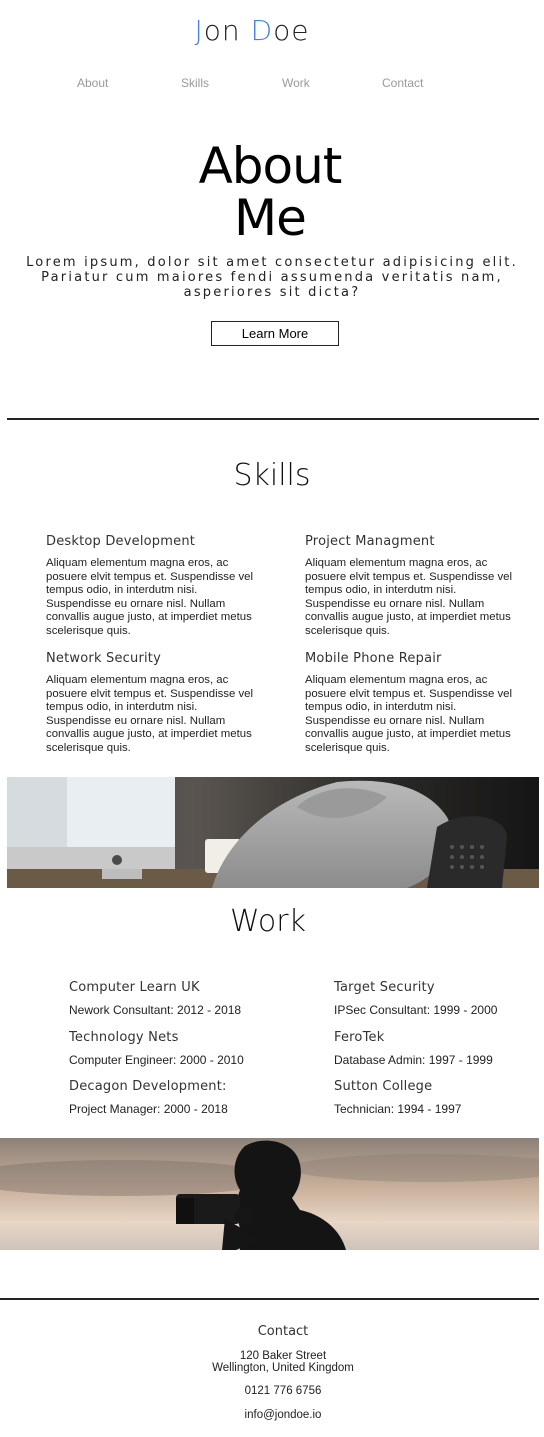 Image resolution: width=544 pixels, height=1437 pixels. Describe the element at coordinates (370, 541) in the screenshot. I see `skill-heading: Project Managment` at that location.